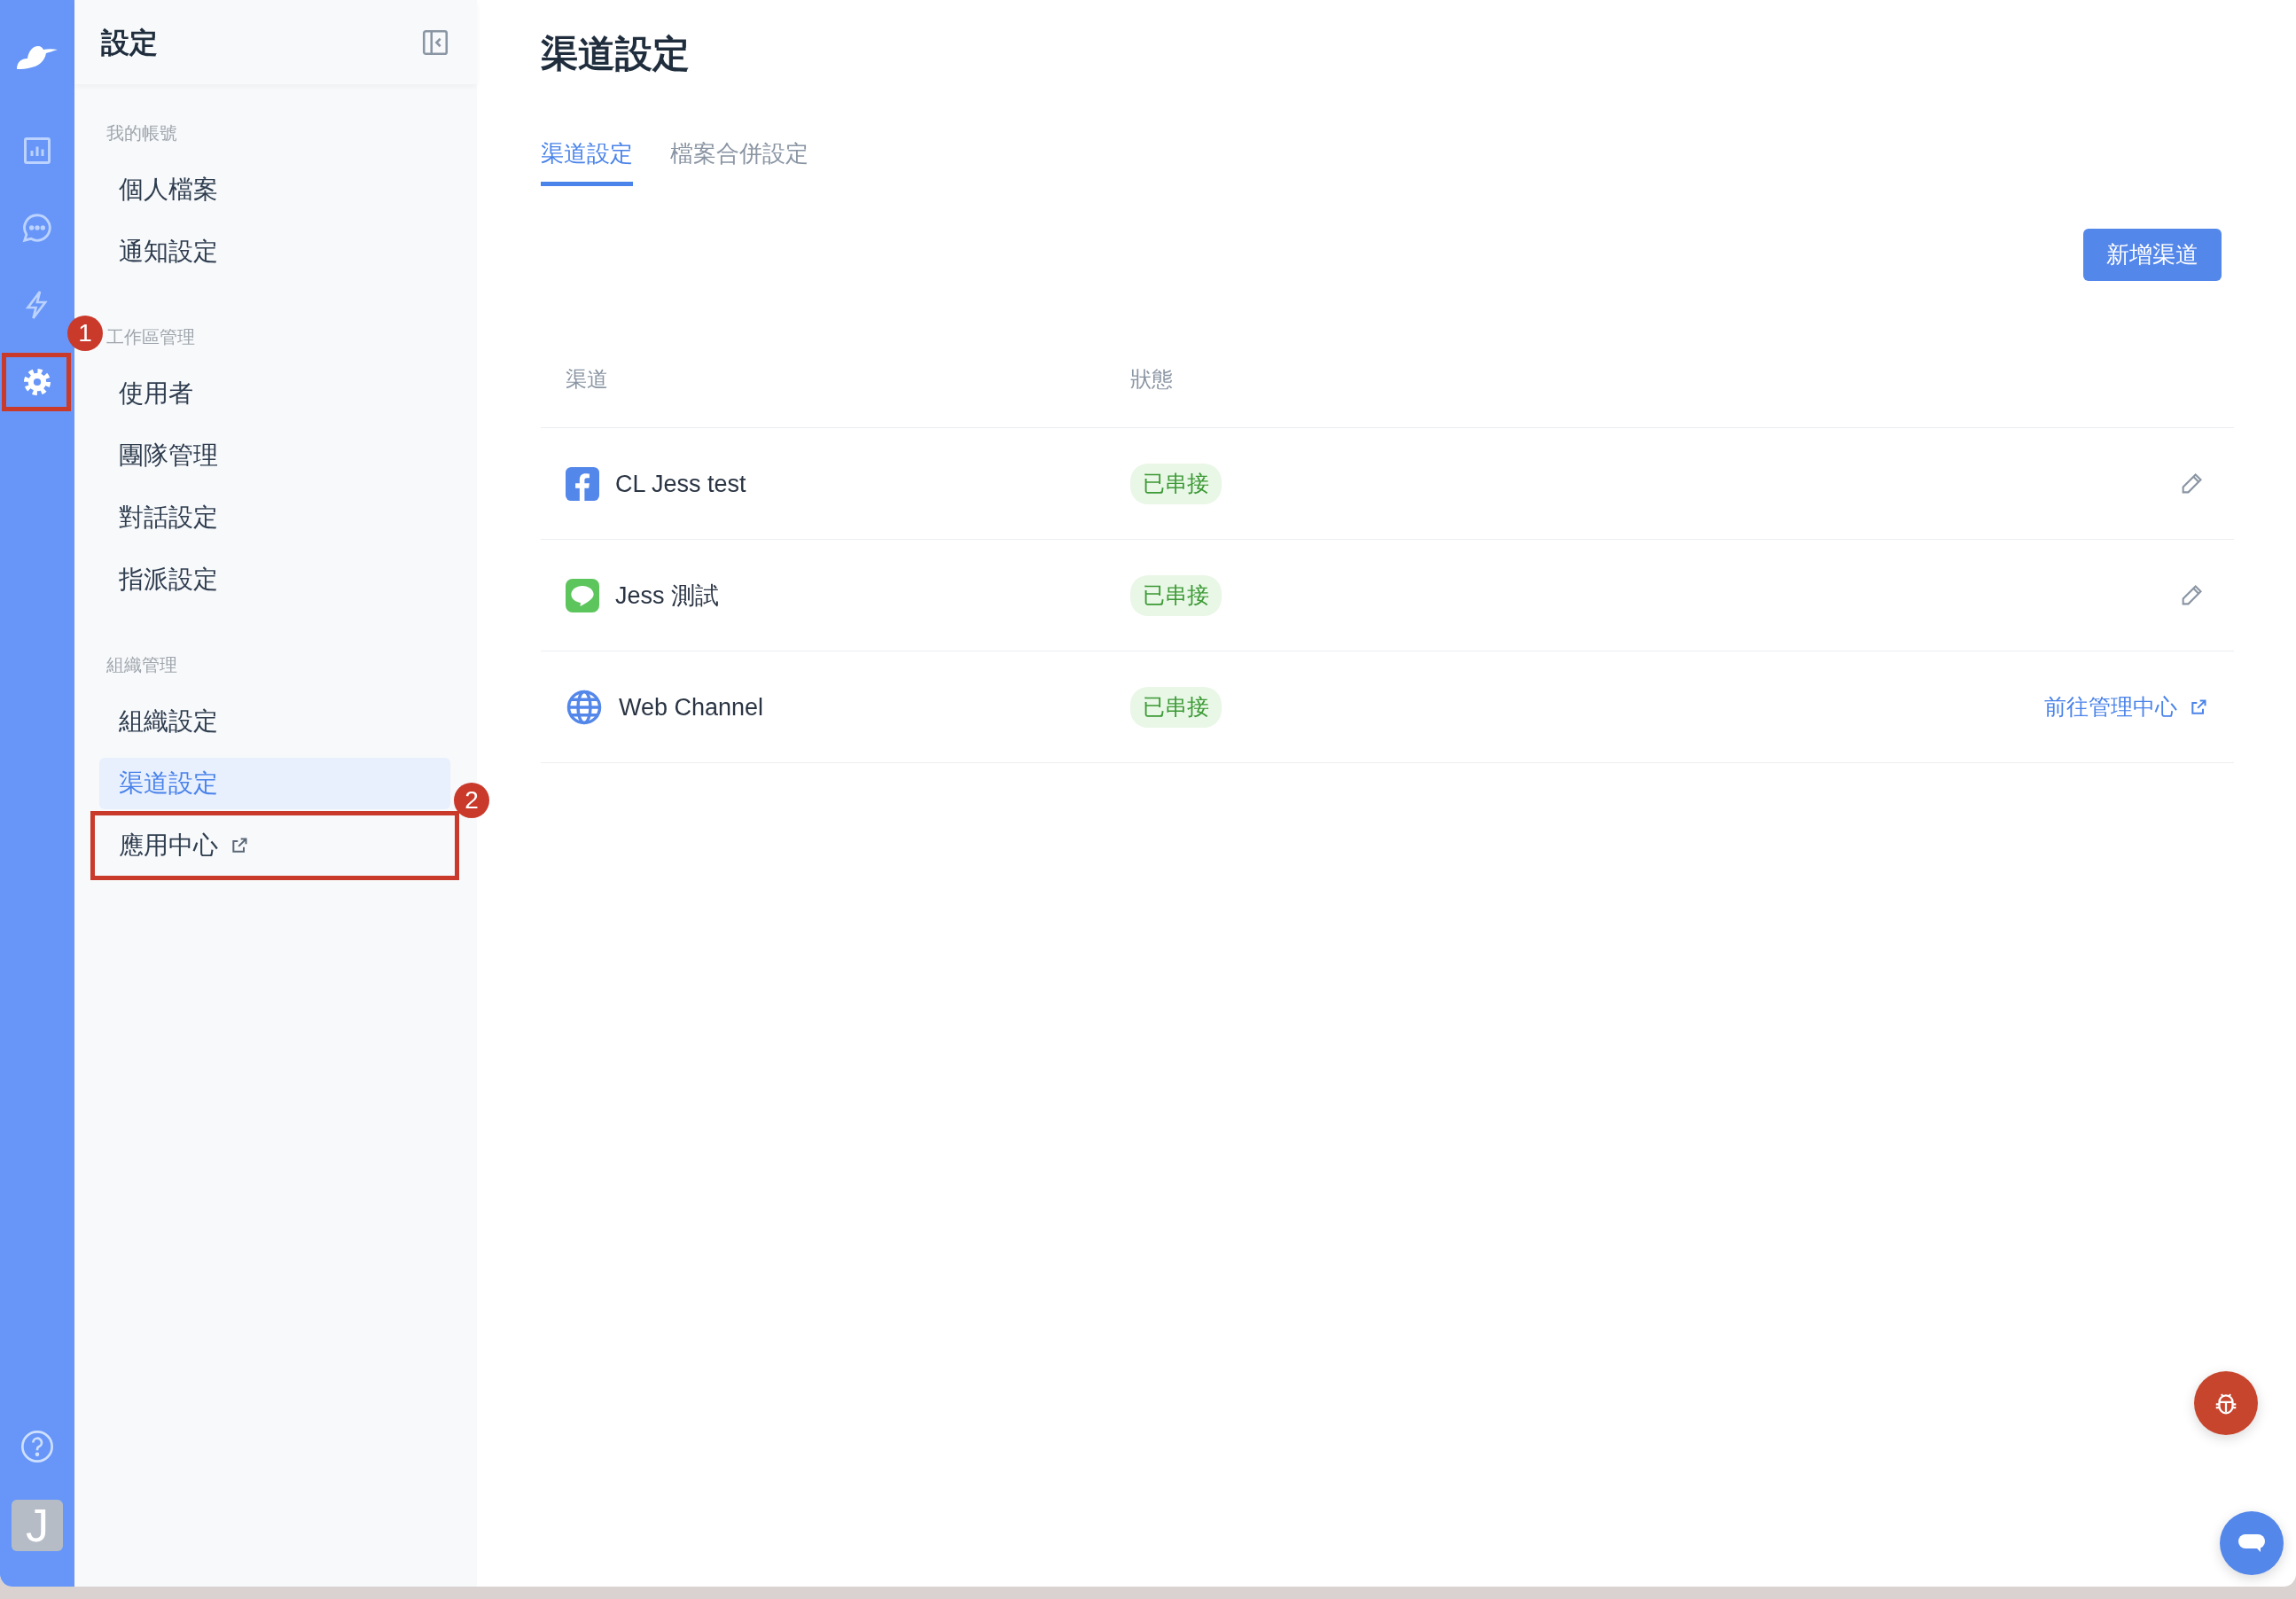  Describe the element at coordinates (1151, 378) in the screenshot. I see `column-header: 狀態` at that location.